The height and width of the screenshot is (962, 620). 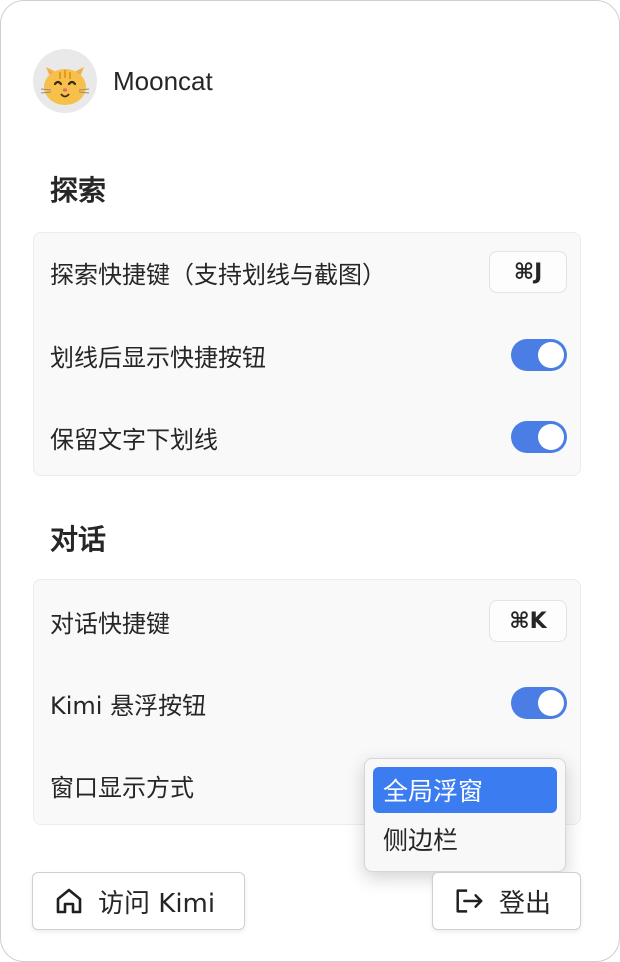 I want to click on window-mode-dropdown: 全局浮窗 侧边栏, so click(x=465, y=815).